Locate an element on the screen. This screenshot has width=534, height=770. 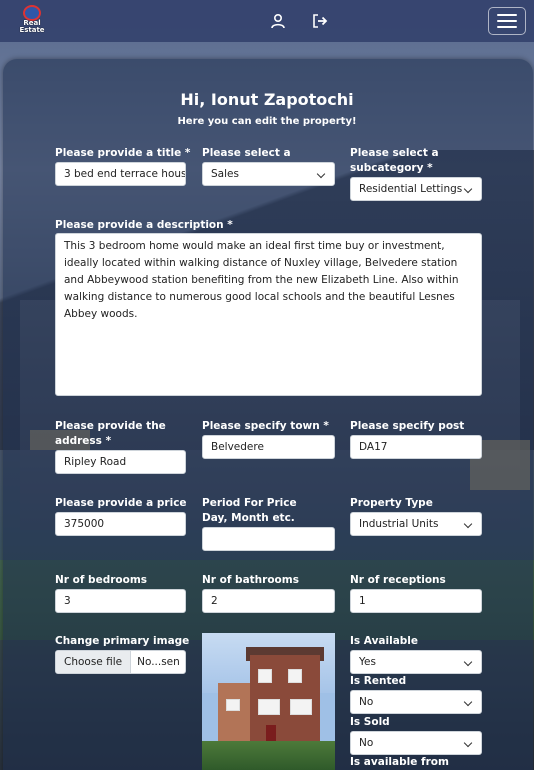
choose-file-button: Choose file is located at coordinates (94, 662).